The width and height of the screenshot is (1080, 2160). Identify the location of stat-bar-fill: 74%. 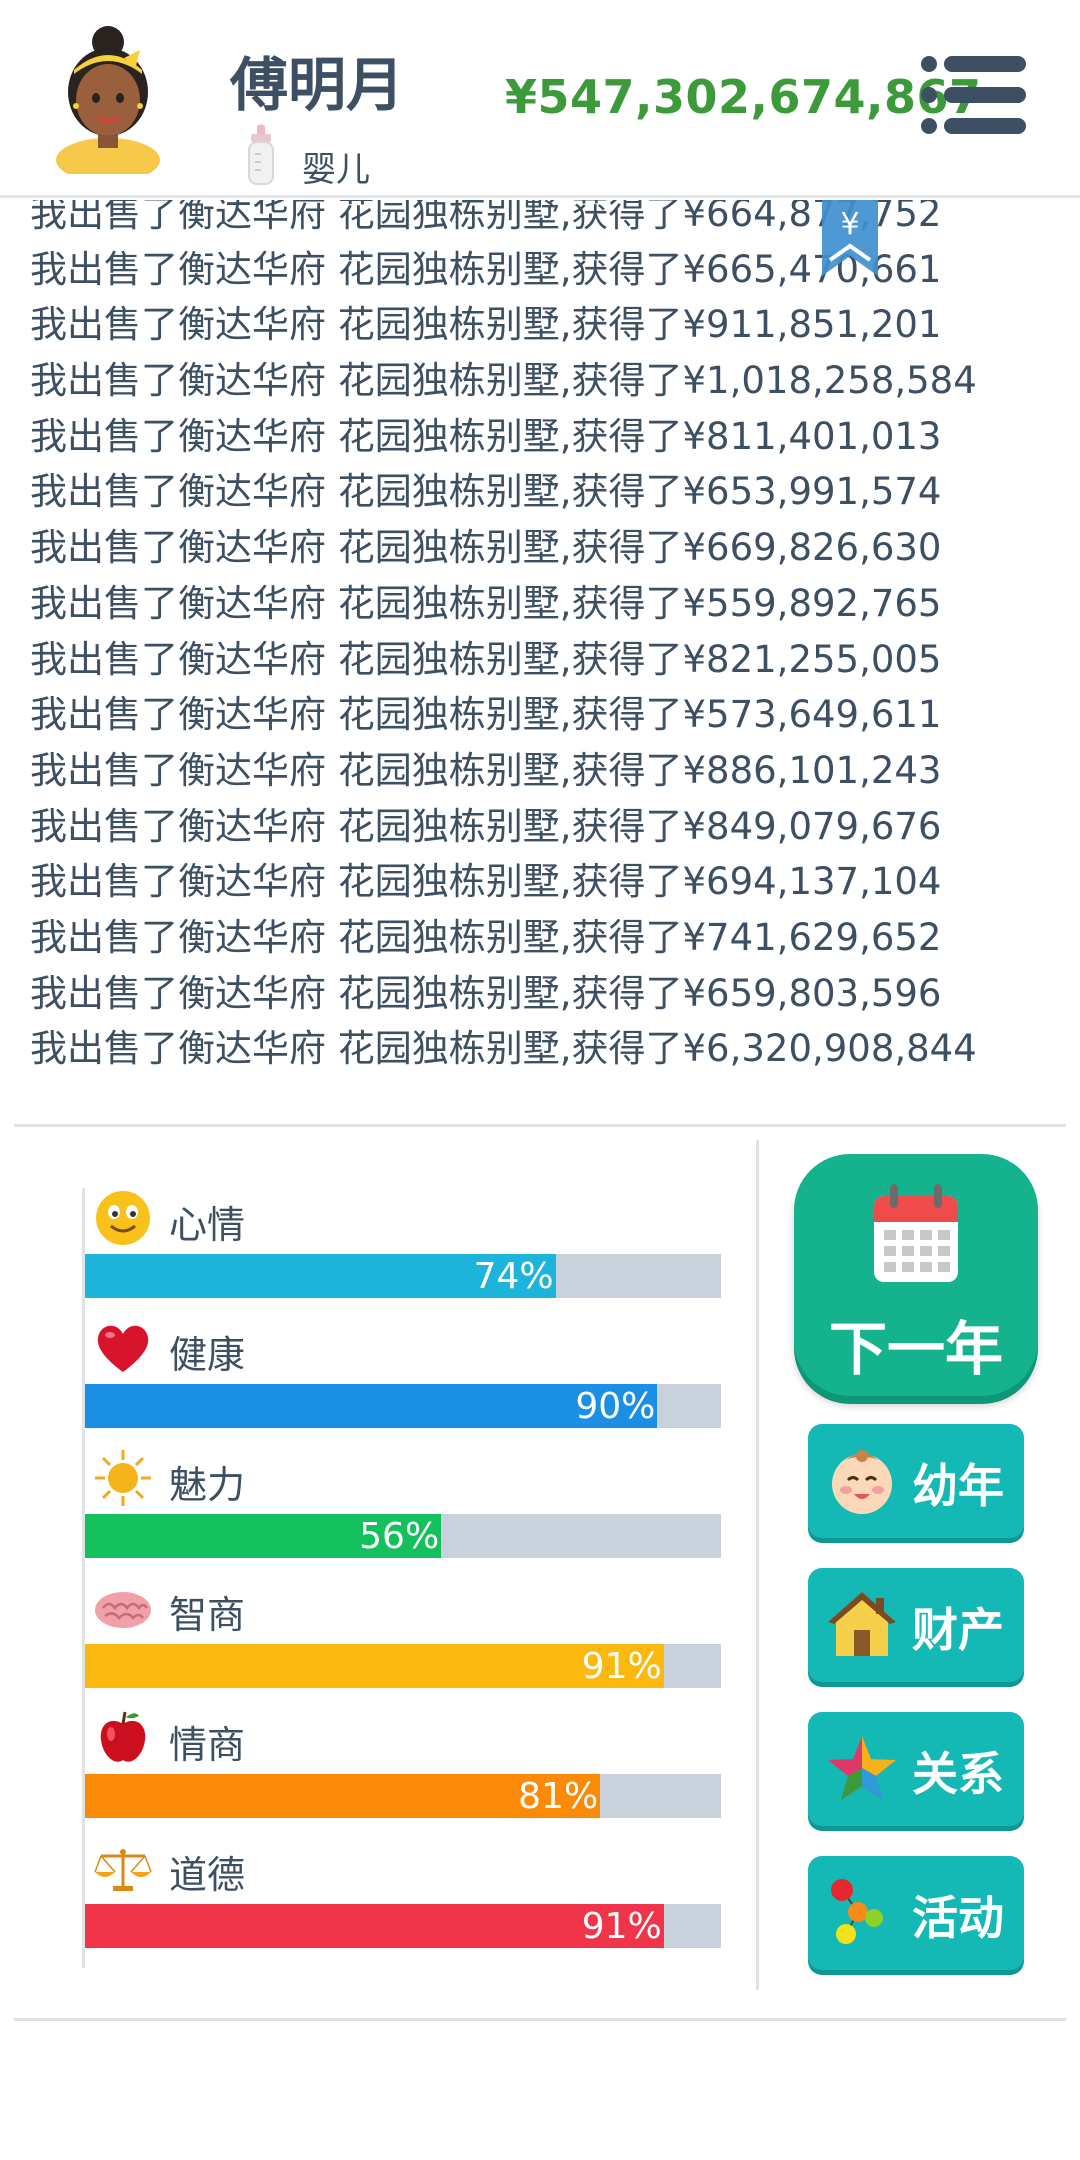
(320, 1276).